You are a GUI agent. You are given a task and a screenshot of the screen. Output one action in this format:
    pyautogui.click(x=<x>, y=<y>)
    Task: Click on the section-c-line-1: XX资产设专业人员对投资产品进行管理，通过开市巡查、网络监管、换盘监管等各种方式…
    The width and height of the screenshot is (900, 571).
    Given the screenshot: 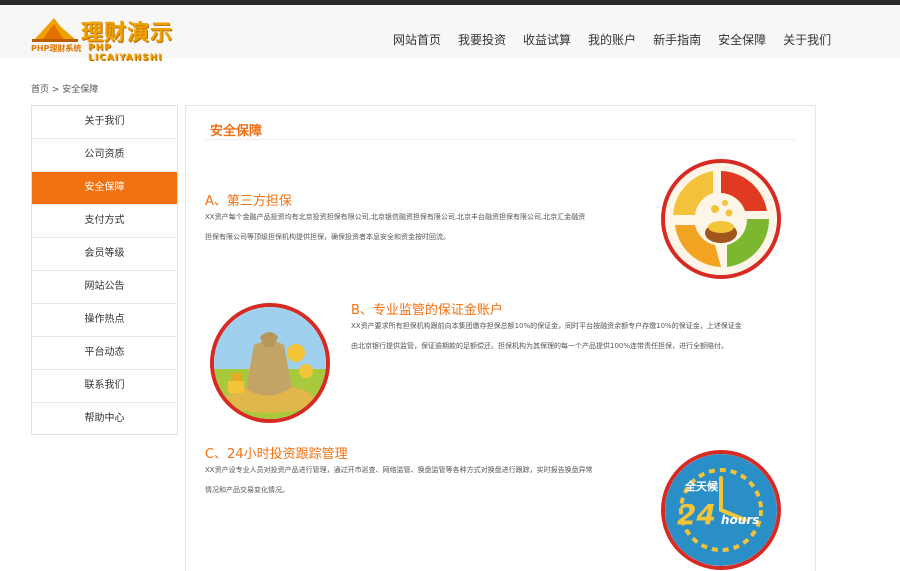 What is the action you would take?
    pyautogui.click(x=399, y=470)
    